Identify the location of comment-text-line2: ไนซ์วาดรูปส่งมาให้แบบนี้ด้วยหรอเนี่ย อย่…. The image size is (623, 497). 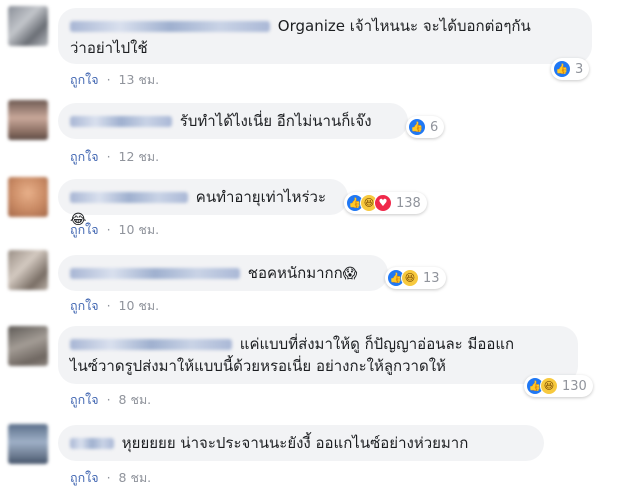
(258, 366).